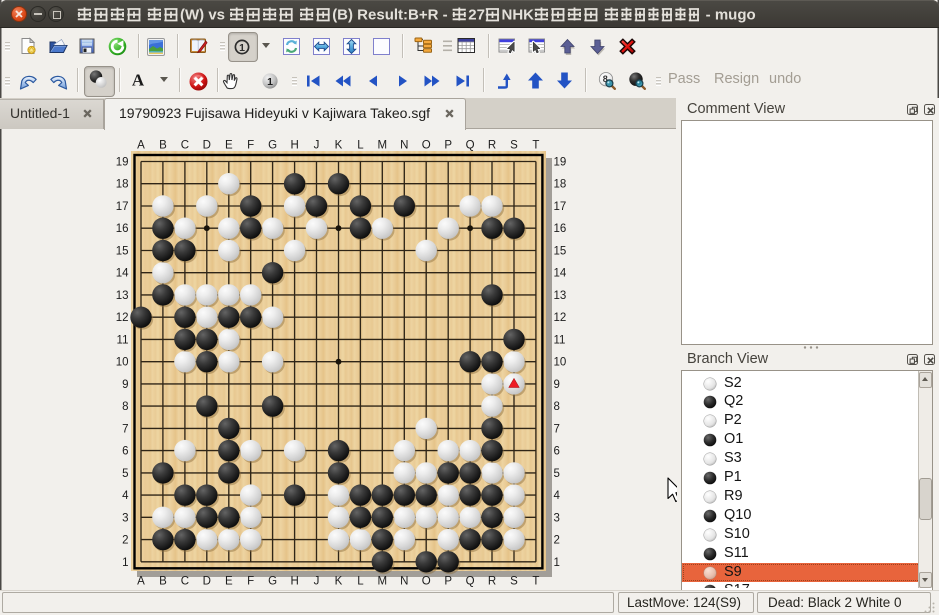  What do you see at coordinates (476, 15) in the screenshot?
I see `svg-text: 27` at bounding box center [476, 15].